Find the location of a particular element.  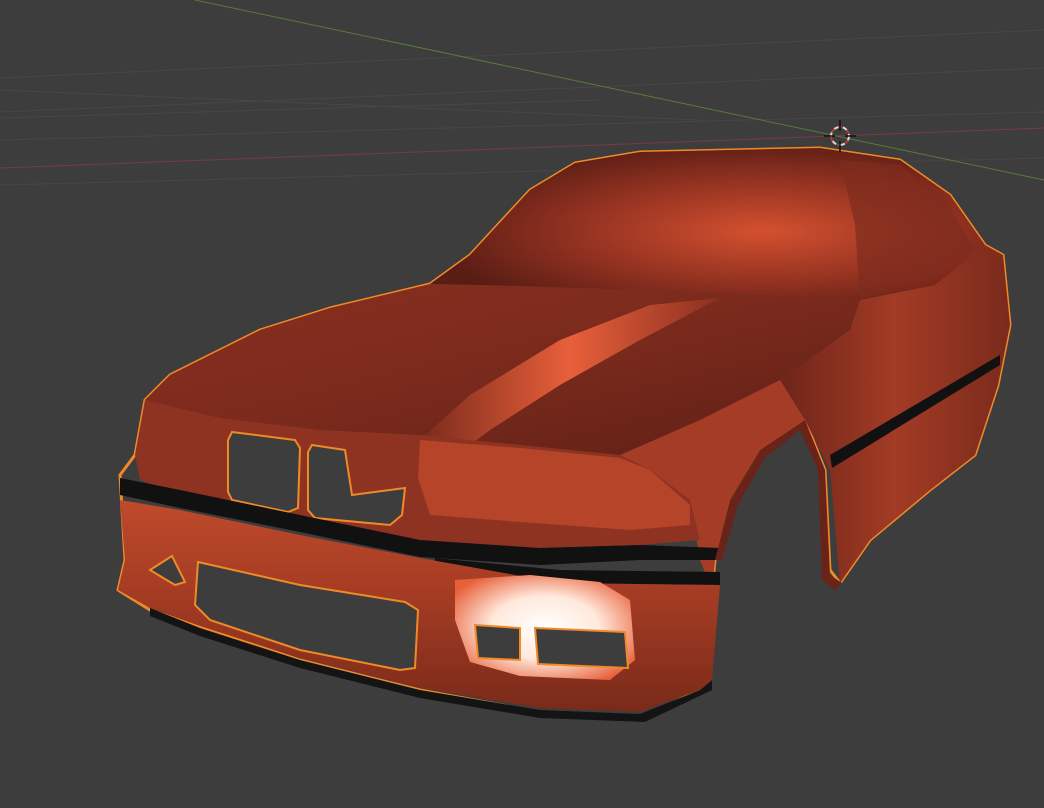

fog-light-right is located at coordinates (581, 648).